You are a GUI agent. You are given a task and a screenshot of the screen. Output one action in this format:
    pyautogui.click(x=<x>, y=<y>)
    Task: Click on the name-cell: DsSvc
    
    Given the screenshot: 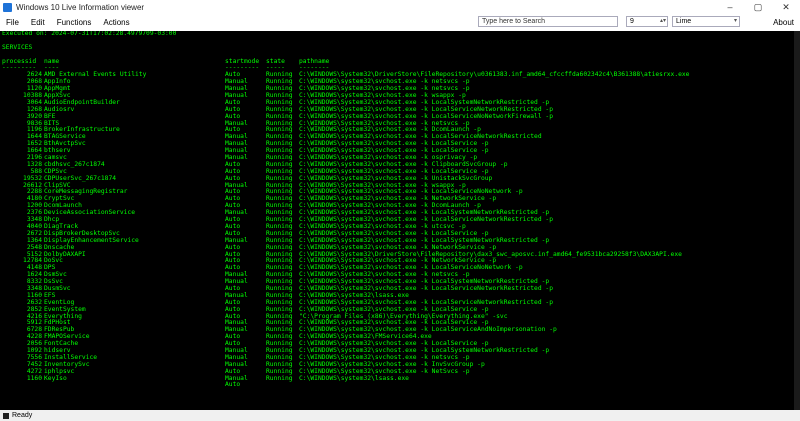 What is the action you would take?
    pyautogui.click(x=53, y=282)
    